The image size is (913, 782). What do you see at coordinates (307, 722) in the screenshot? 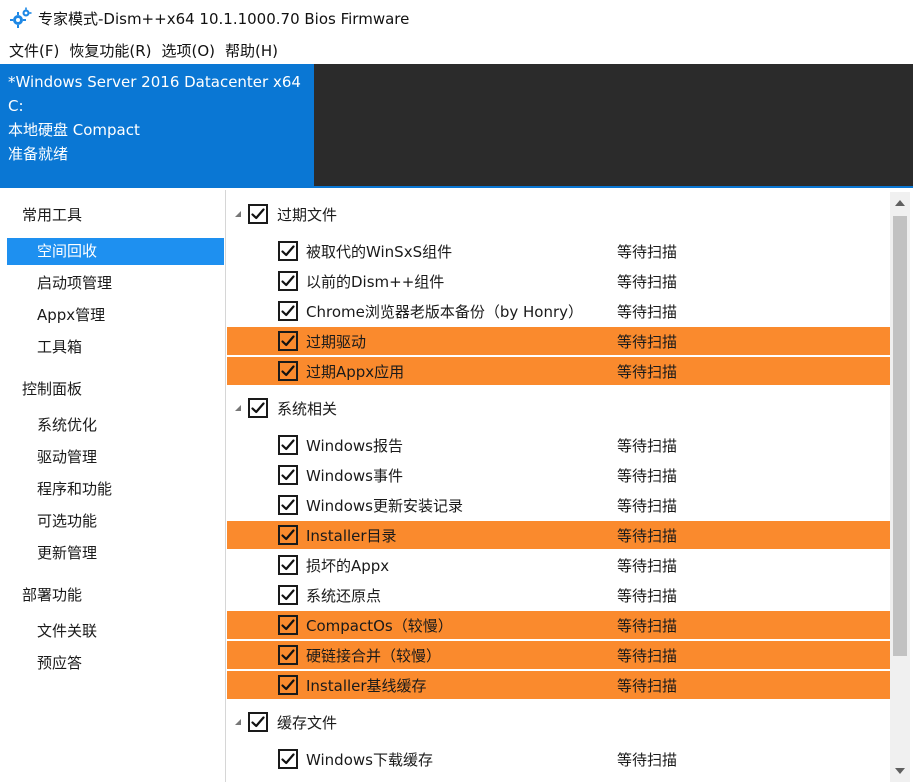
I see `group-label: 缓存文件` at bounding box center [307, 722].